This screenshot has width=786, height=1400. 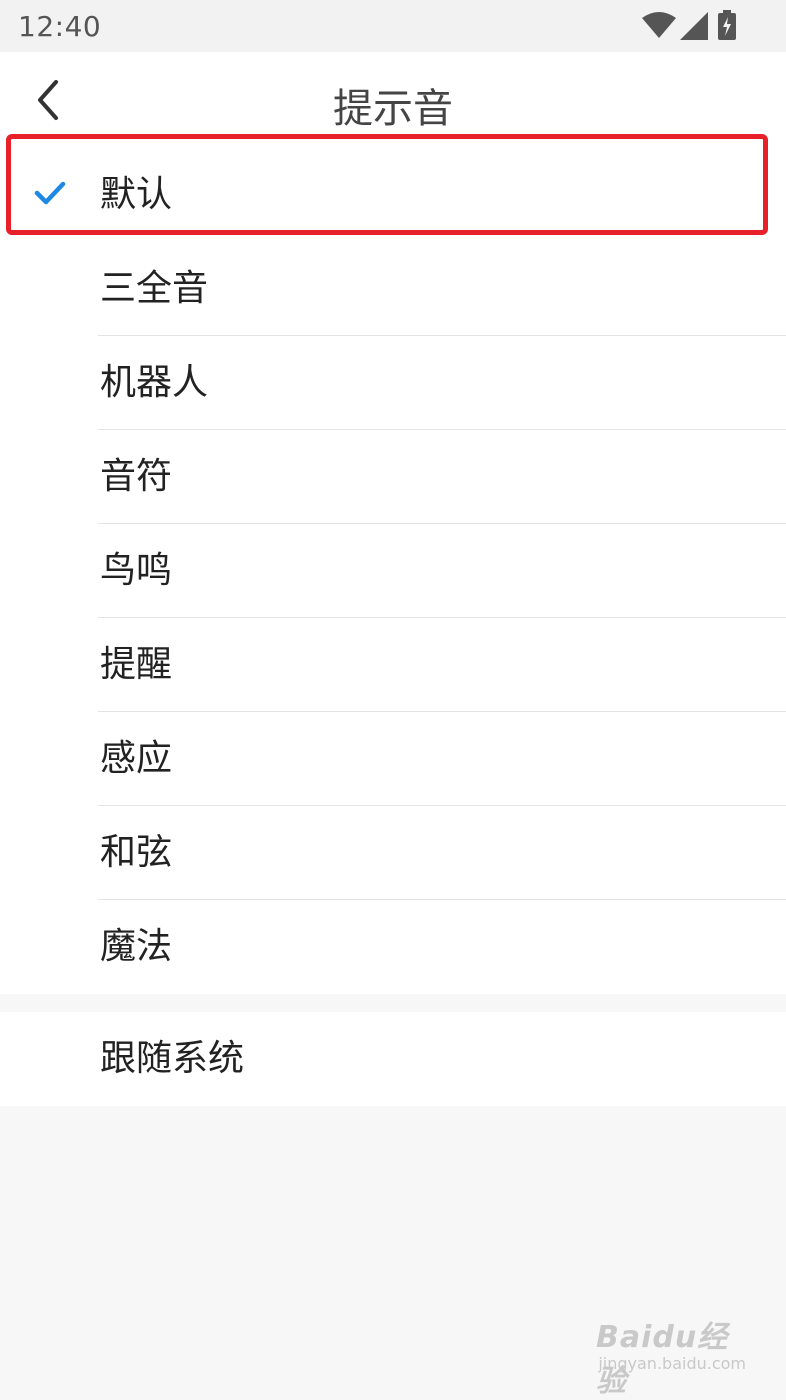 What do you see at coordinates (136, 664) in the screenshot?
I see `option-label: 提醒` at bounding box center [136, 664].